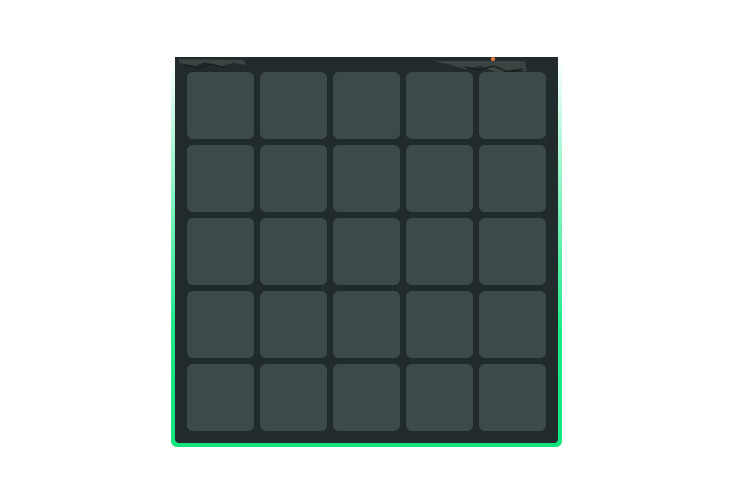 The height and width of the screenshot is (500, 734). What do you see at coordinates (512, 105) in the screenshot?
I see `tile-r1-c5` at bounding box center [512, 105].